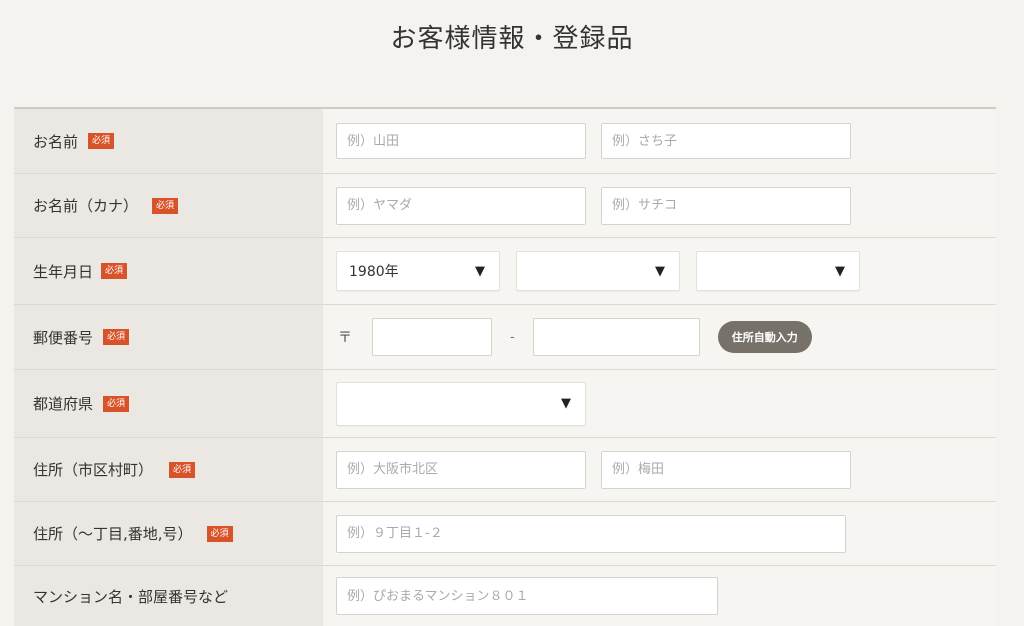  I want to click on row-kana: お名前（カナ） 必須, so click(505, 206).